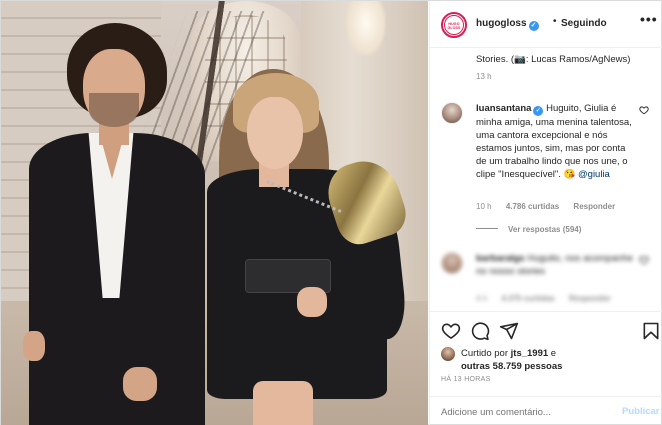 The image size is (662, 425). I want to click on comment-time: 4 h, so click(481, 298).